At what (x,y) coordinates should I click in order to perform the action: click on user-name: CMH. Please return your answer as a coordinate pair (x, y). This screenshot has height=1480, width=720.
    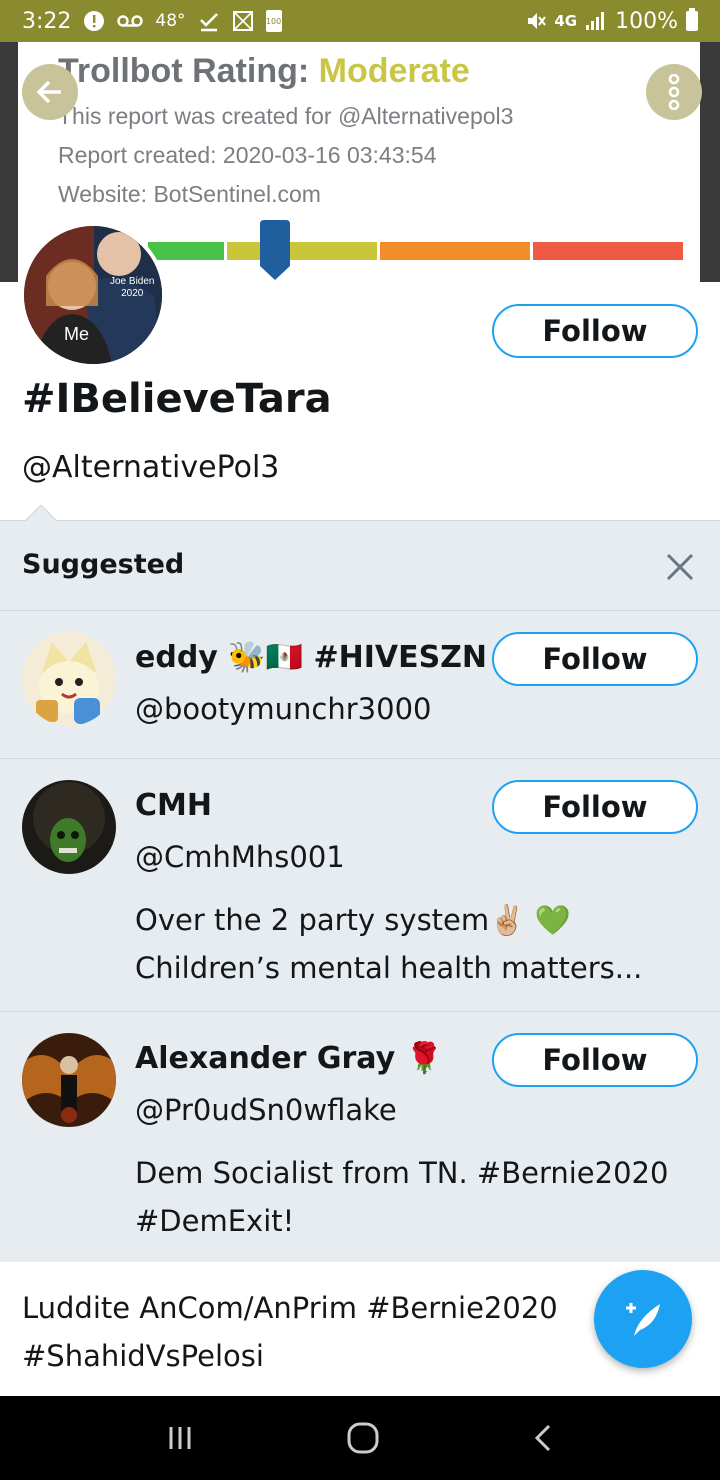
    Looking at the image, I should click on (173, 805).